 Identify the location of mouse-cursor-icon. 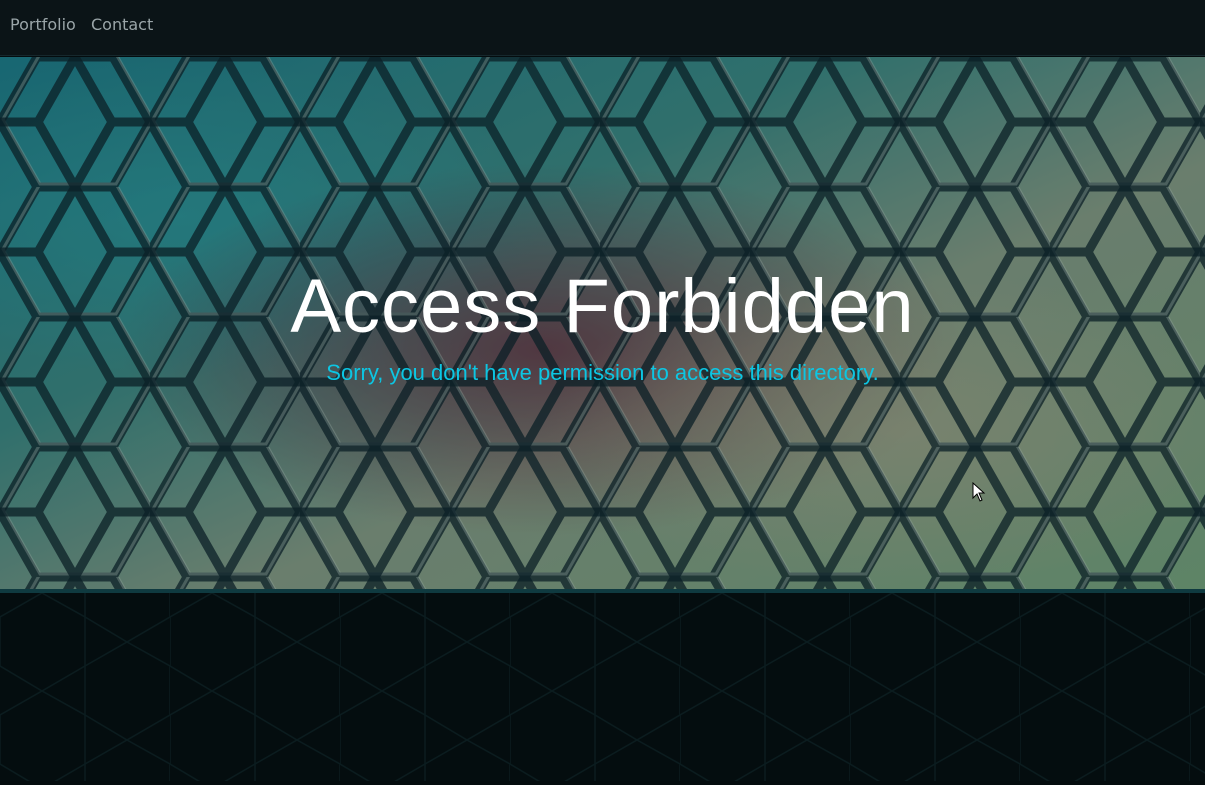
(979, 492).